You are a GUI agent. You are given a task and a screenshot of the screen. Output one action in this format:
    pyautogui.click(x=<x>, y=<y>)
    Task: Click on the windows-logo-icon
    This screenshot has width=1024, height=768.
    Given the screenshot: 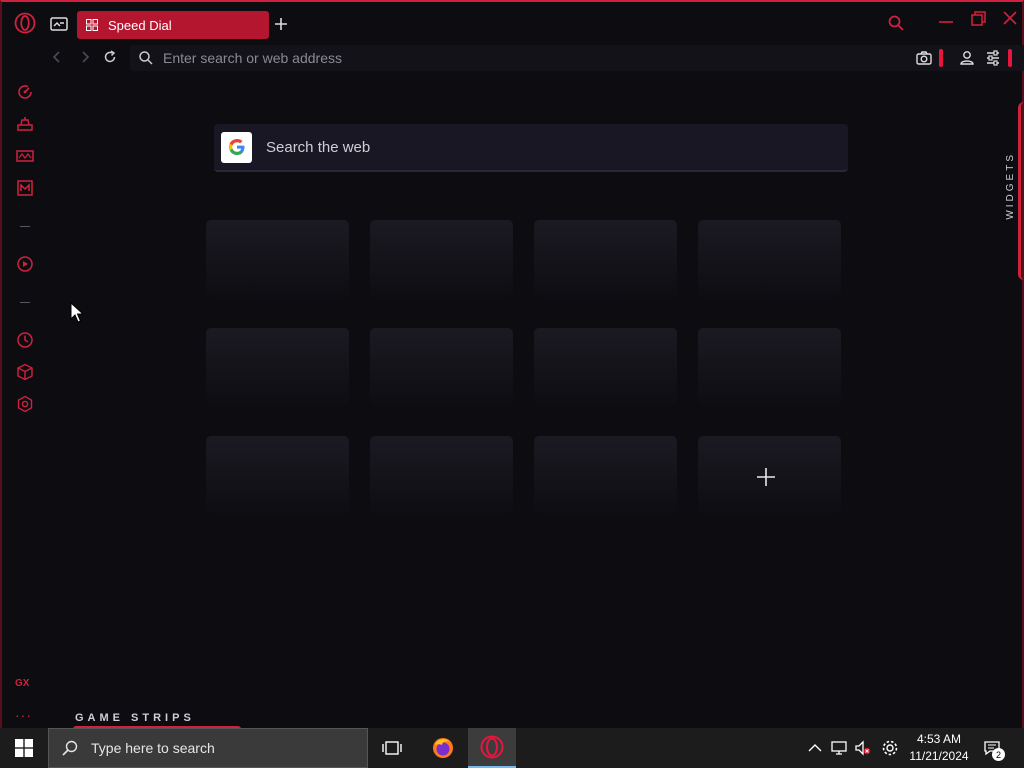 What is the action you would take?
    pyautogui.click(x=24, y=748)
    